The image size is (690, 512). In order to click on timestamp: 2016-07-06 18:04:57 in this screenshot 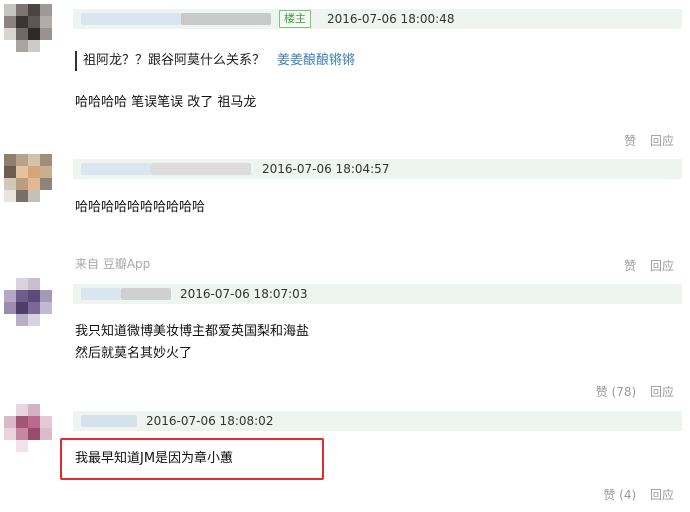, I will do `click(326, 169)`.